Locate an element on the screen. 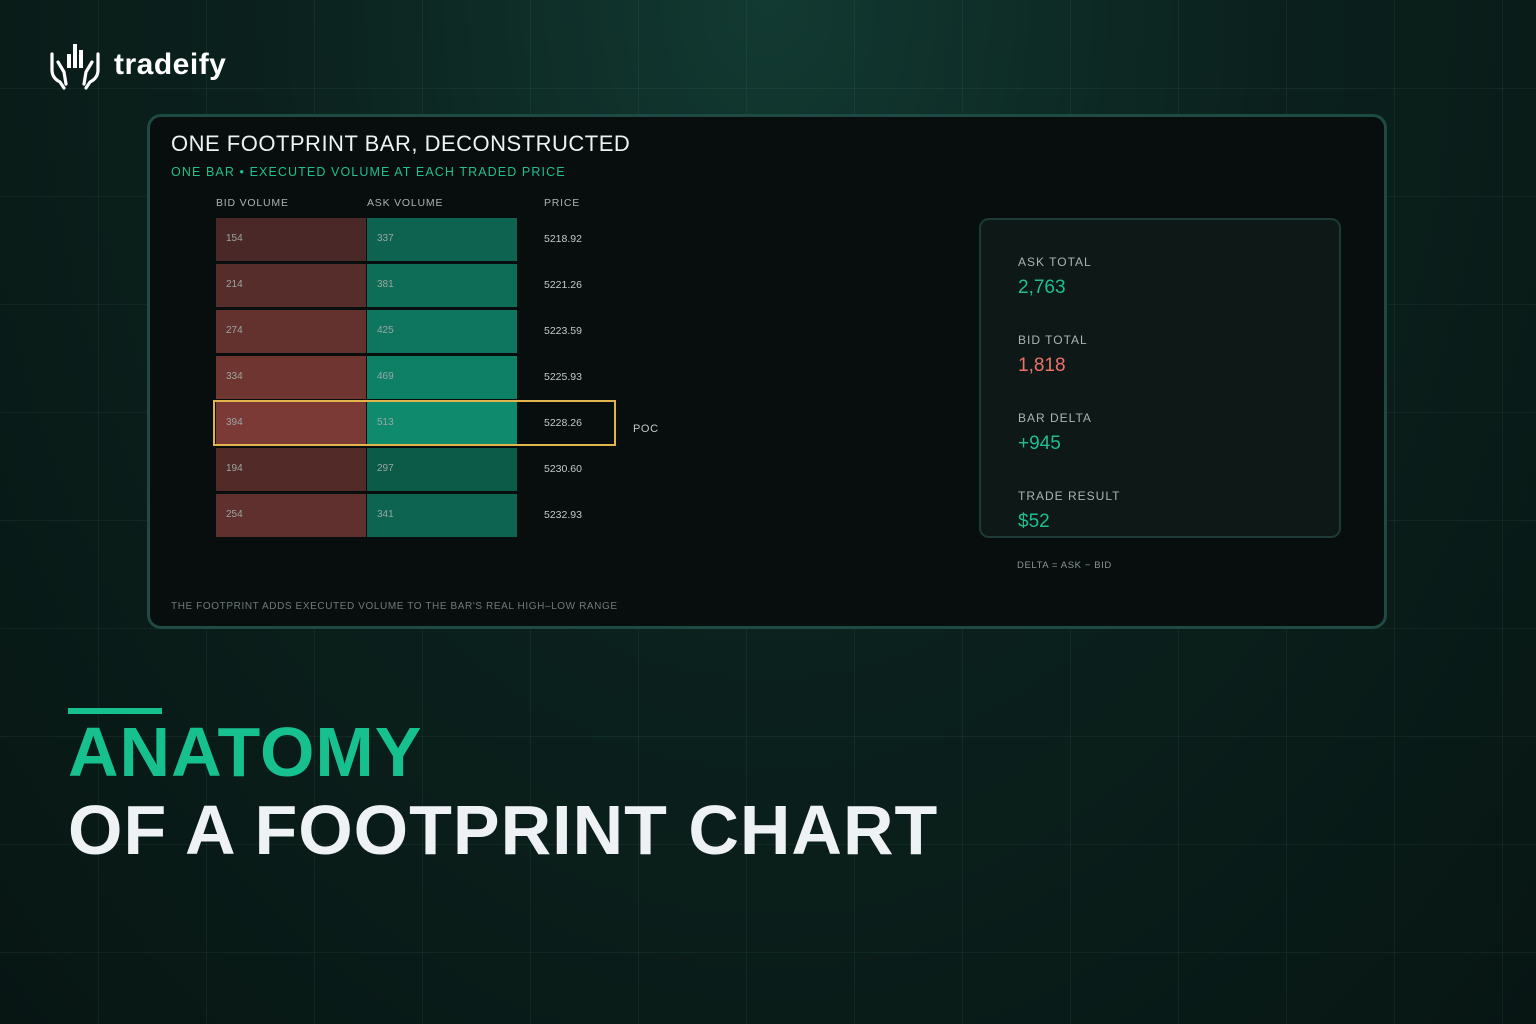 Image resolution: width=1536 pixels, height=1024 pixels. footprint-row: 154 337 5218.92 is located at coordinates (446, 239).